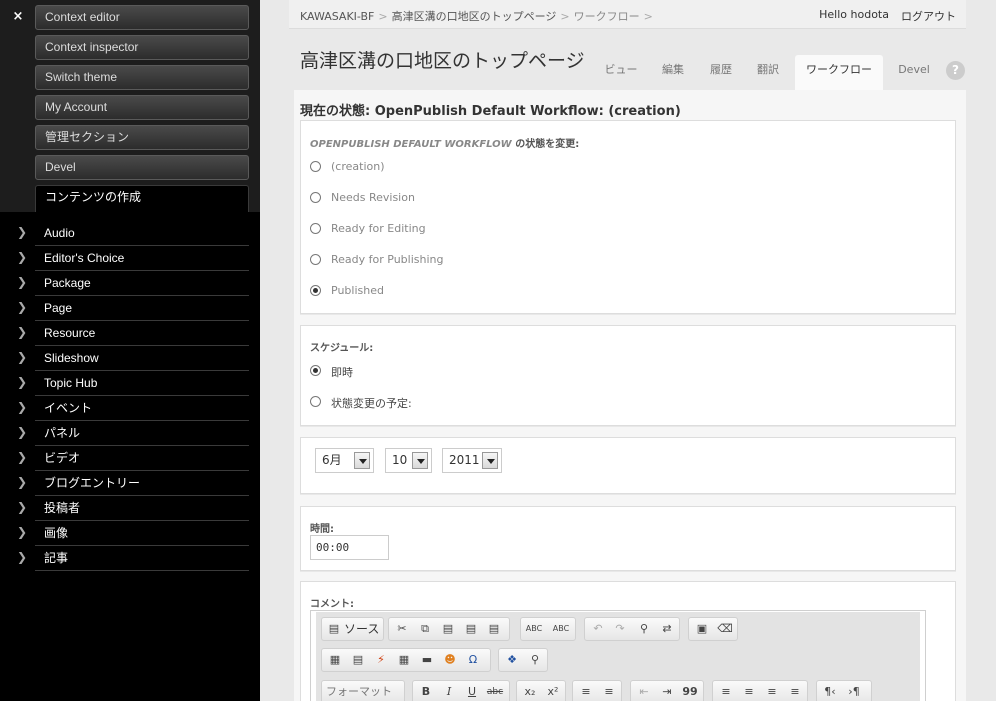 The image size is (996, 701). Describe the element at coordinates (535, 660) in the screenshot. I see `preview-icon: ⚲` at that location.